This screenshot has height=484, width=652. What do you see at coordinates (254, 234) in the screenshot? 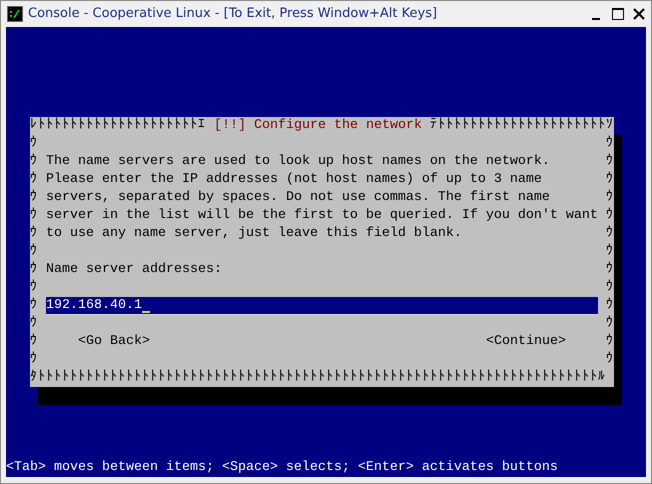
I see `text-line: to use any name server, just leave this field blank.` at bounding box center [254, 234].